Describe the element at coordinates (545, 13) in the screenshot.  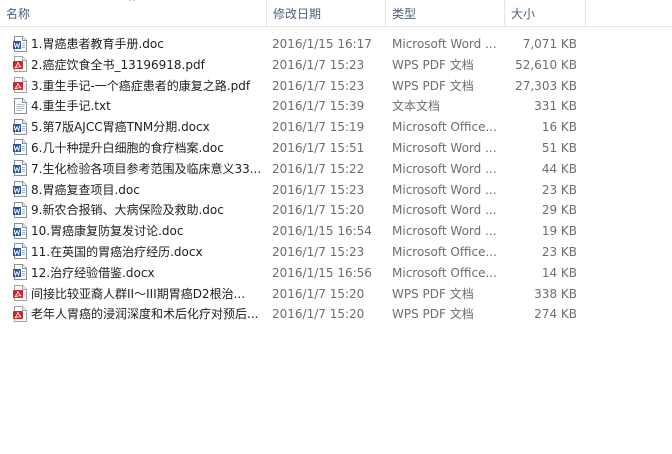
I see `column-header-size: 大小` at that location.